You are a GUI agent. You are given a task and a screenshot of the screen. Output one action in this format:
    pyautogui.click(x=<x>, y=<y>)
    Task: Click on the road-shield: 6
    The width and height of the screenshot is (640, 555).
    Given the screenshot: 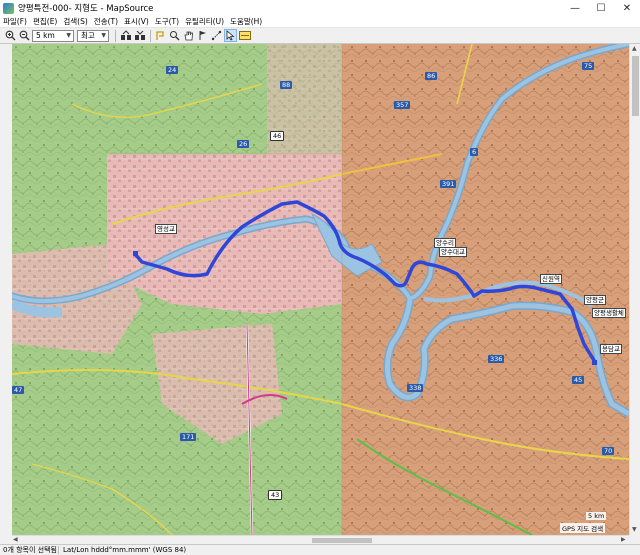 What is the action you would take?
    pyautogui.click(x=474, y=152)
    